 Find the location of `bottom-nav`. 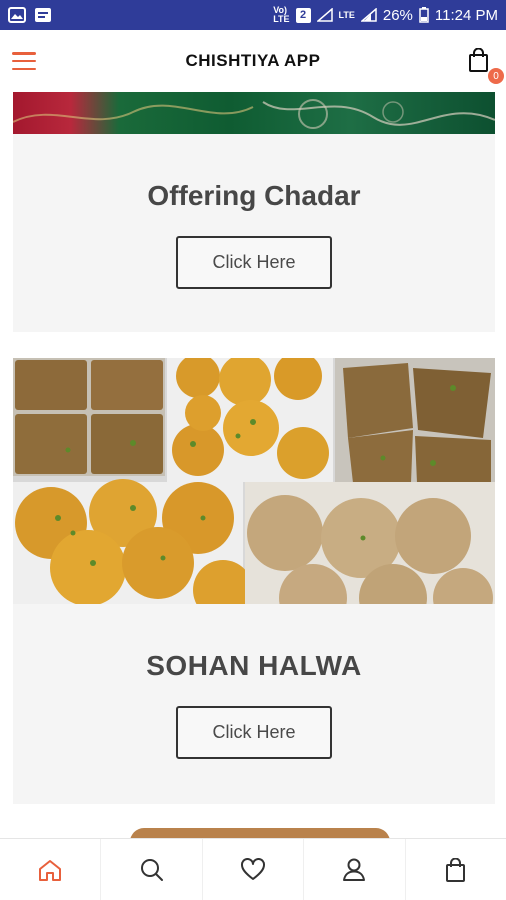

bottom-nav is located at coordinates (253, 869).